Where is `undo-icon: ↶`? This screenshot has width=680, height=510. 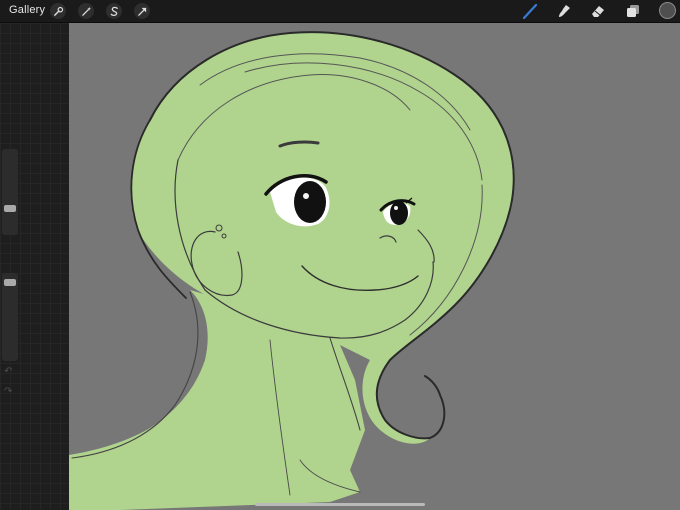
undo-icon: ↶ is located at coordinates (8, 371).